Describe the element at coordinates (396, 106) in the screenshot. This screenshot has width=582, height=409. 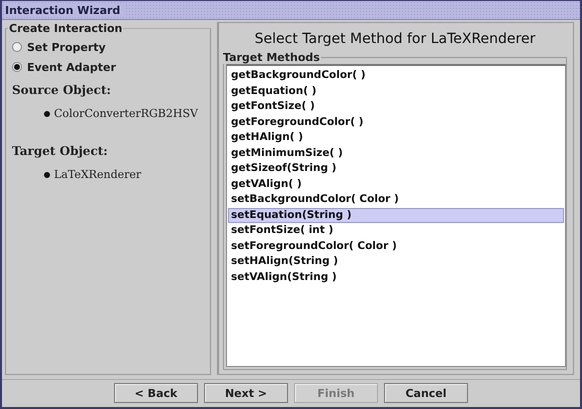
I see `method-item: getFontSize( )` at that location.